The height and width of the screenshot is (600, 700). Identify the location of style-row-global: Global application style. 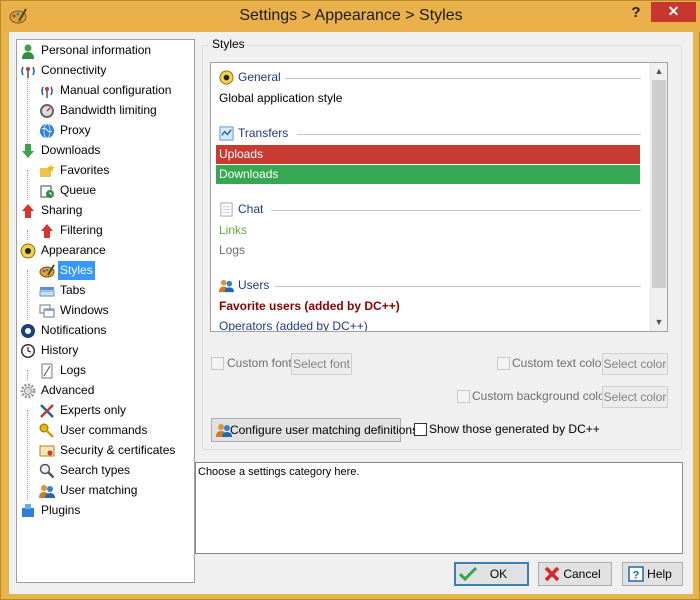
(428, 98).